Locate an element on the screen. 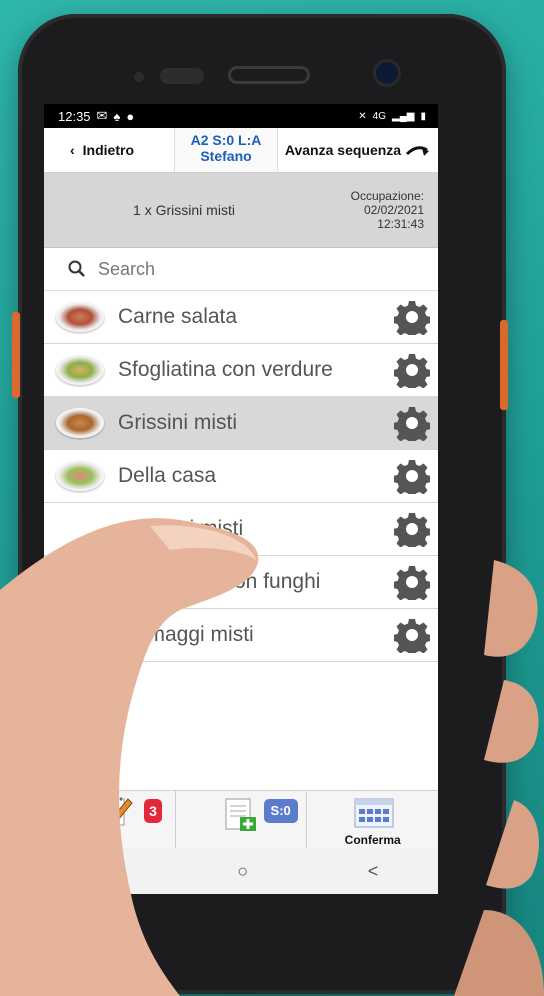 This screenshot has height=996, width=544. occupation-time: 12:31:43 is located at coordinates (400, 224).